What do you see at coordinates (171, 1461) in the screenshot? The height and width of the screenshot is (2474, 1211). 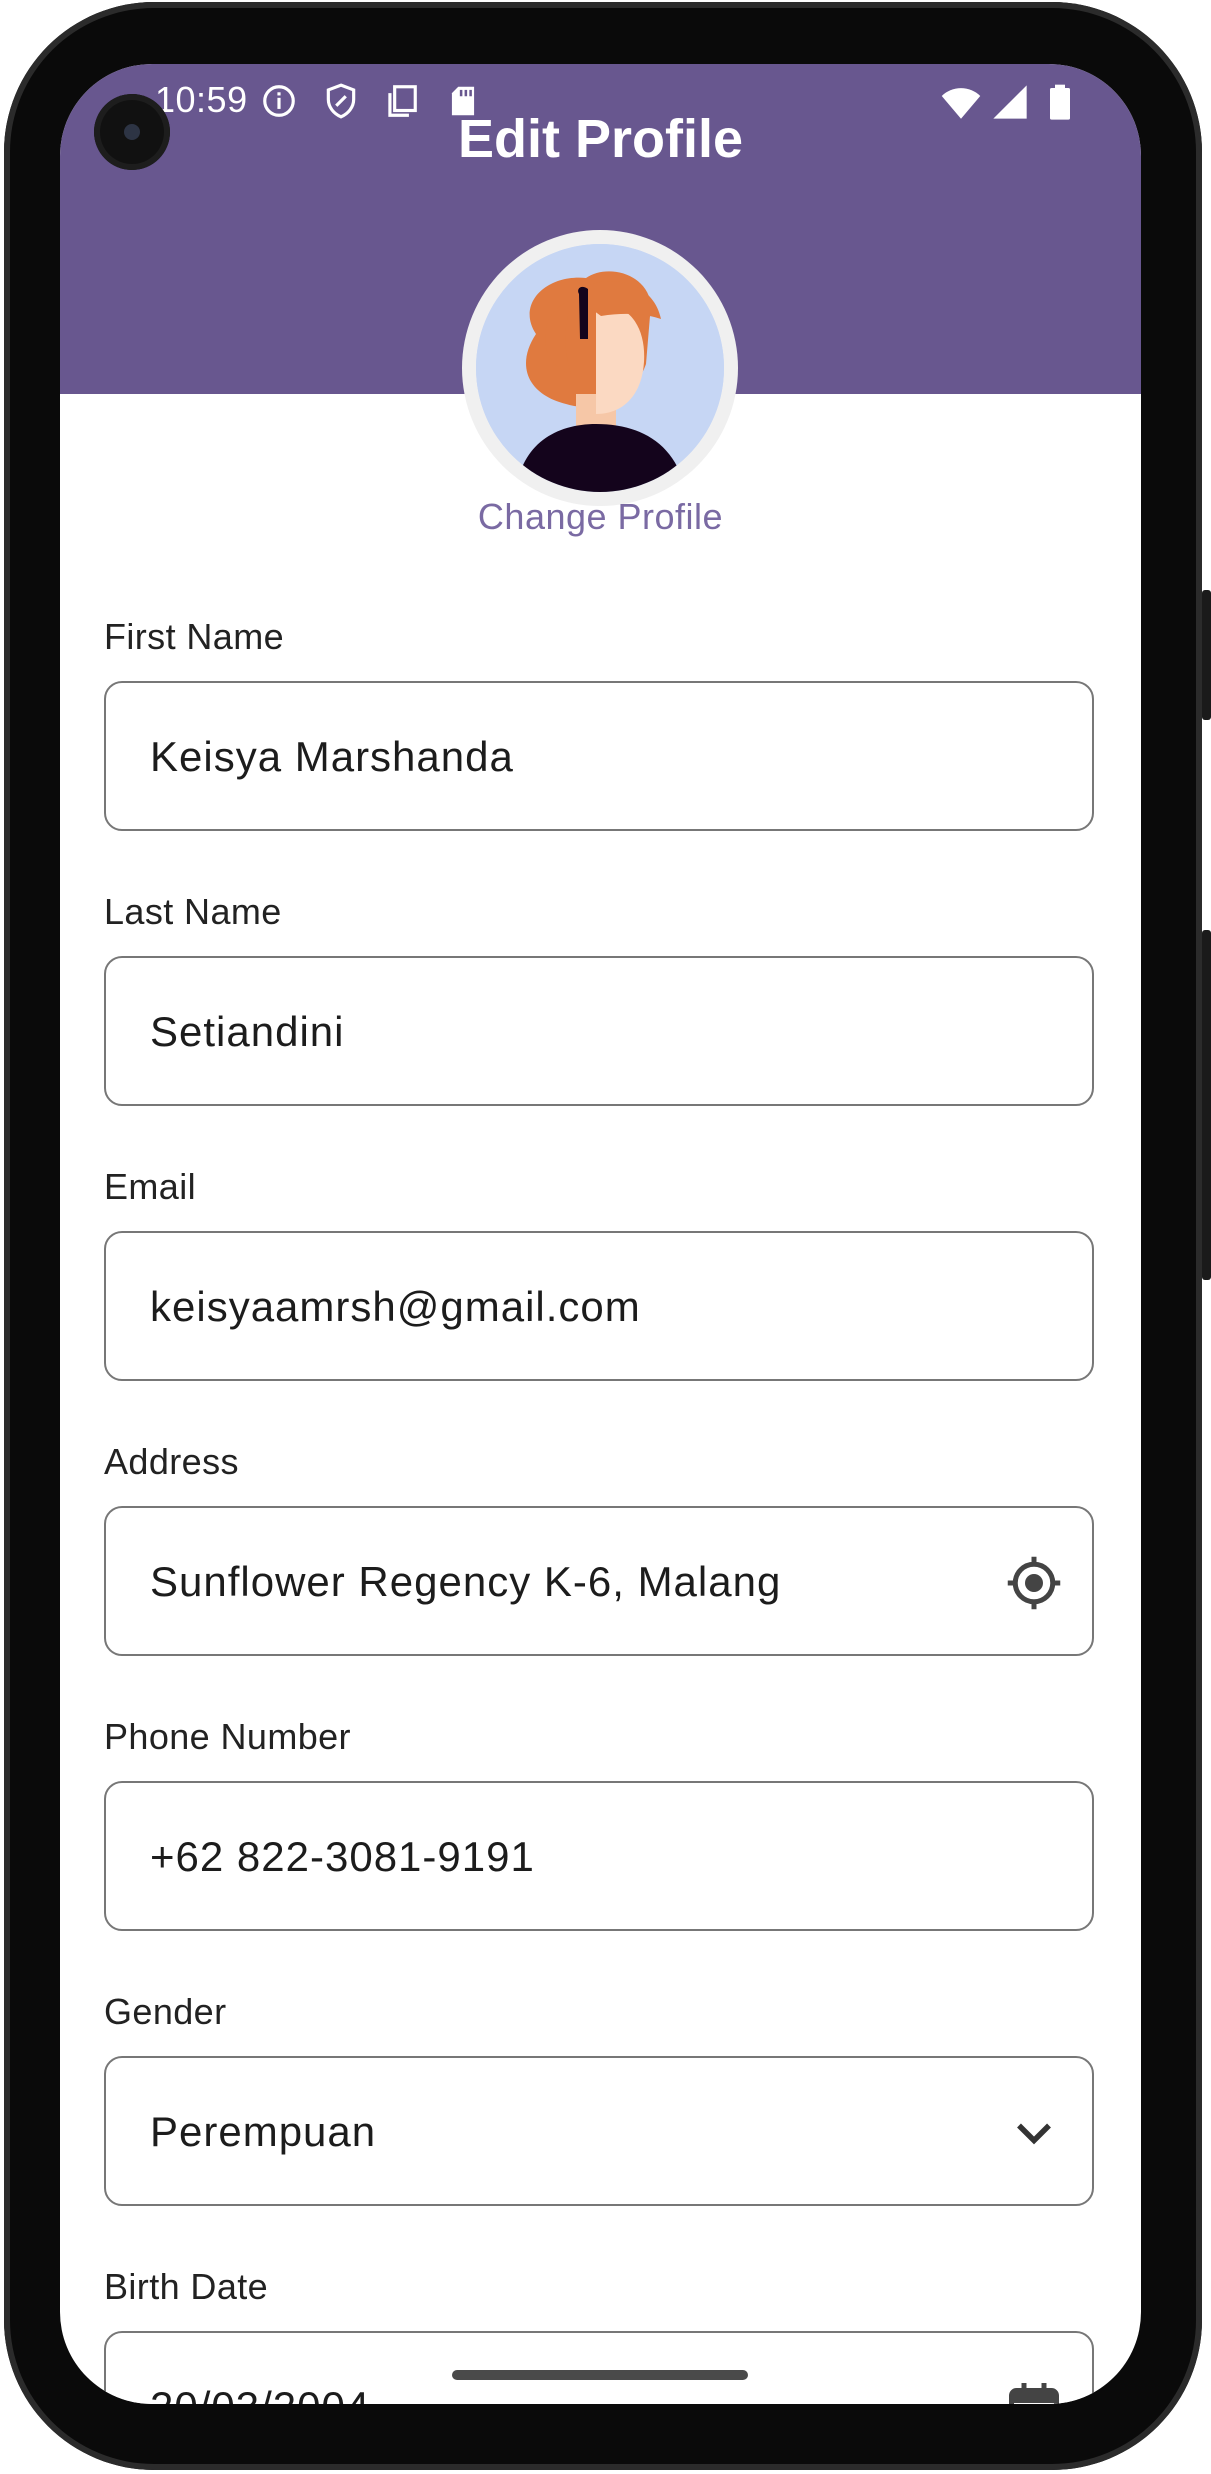 I see `address-label: Address` at bounding box center [171, 1461].